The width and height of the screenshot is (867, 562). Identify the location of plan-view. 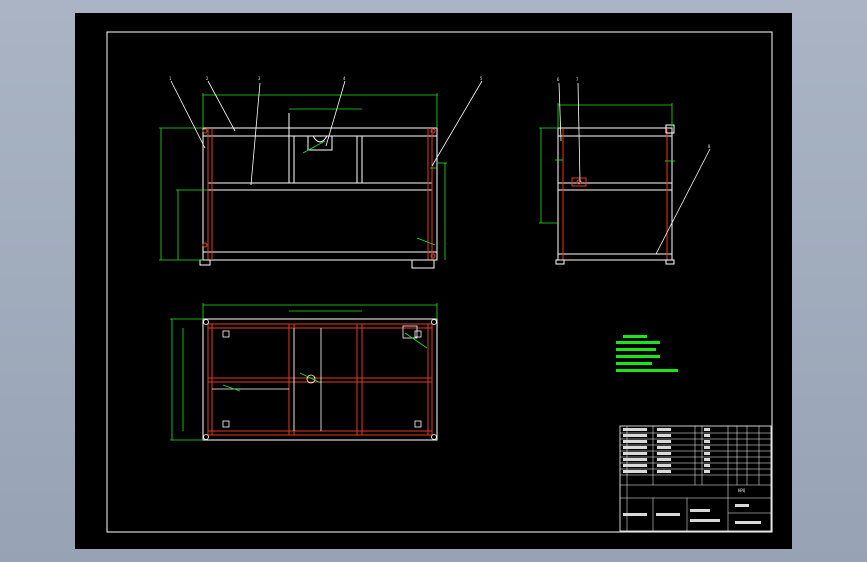
(304, 372).